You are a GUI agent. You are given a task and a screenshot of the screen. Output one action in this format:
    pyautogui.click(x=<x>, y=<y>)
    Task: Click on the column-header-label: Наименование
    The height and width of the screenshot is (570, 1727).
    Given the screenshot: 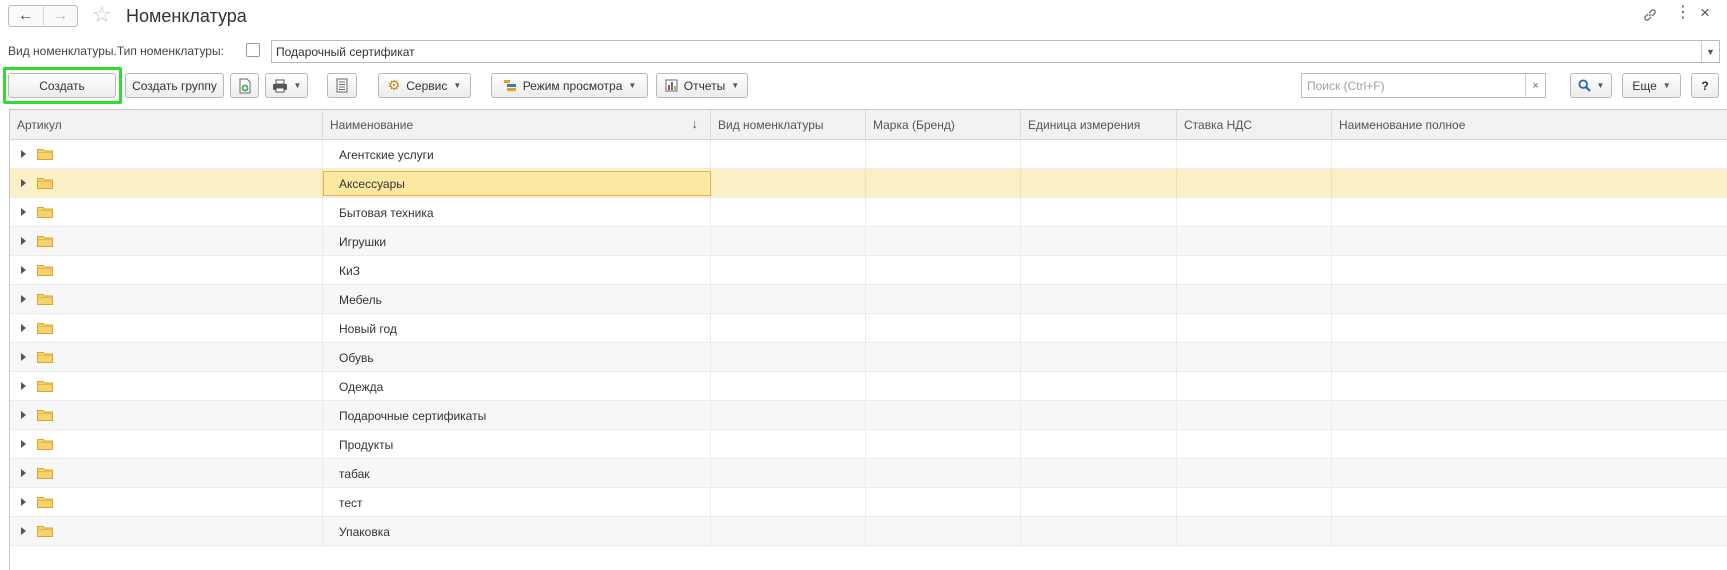 What is the action you would take?
    pyautogui.click(x=372, y=125)
    